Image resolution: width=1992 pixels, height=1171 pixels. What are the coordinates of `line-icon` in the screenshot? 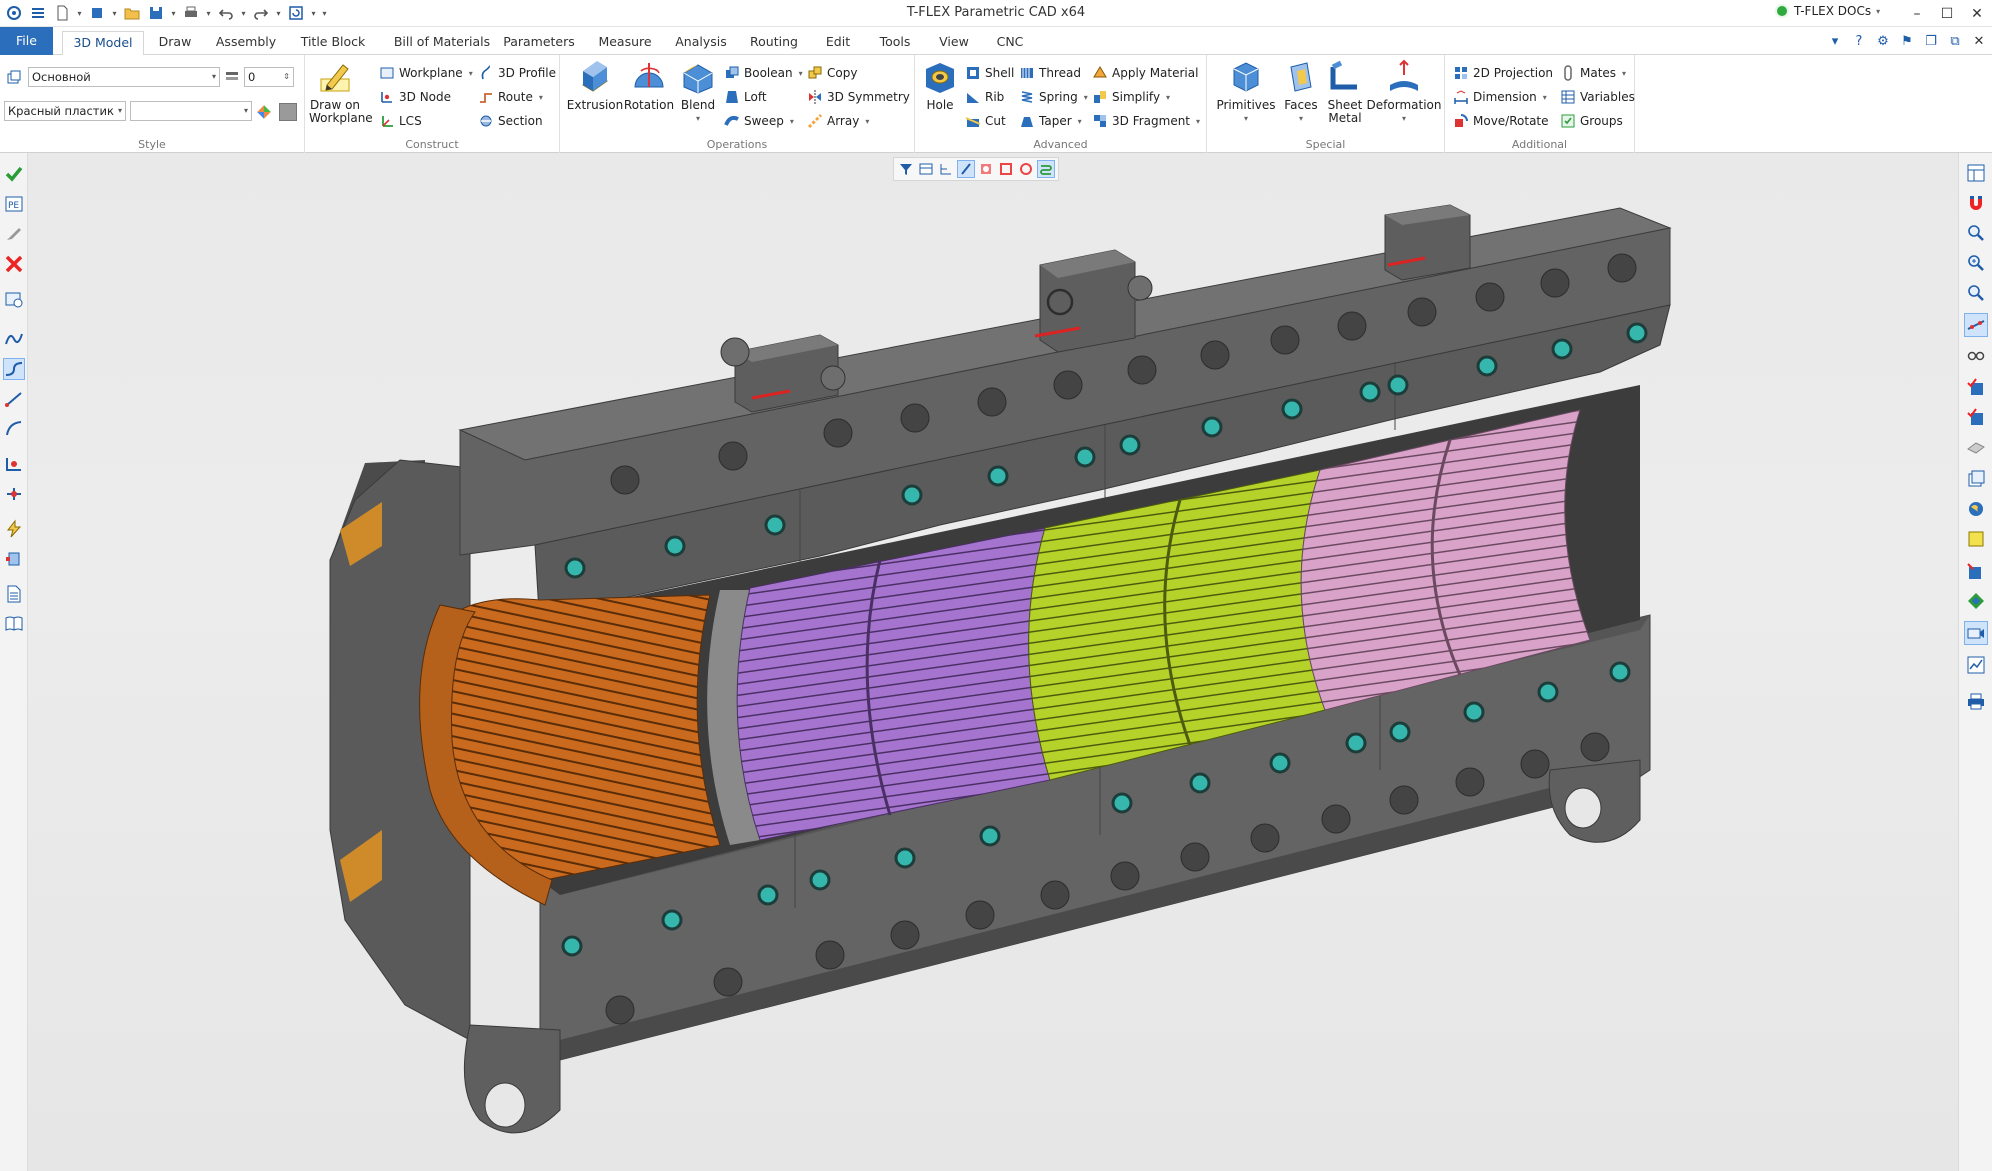 It's located at (14, 399).